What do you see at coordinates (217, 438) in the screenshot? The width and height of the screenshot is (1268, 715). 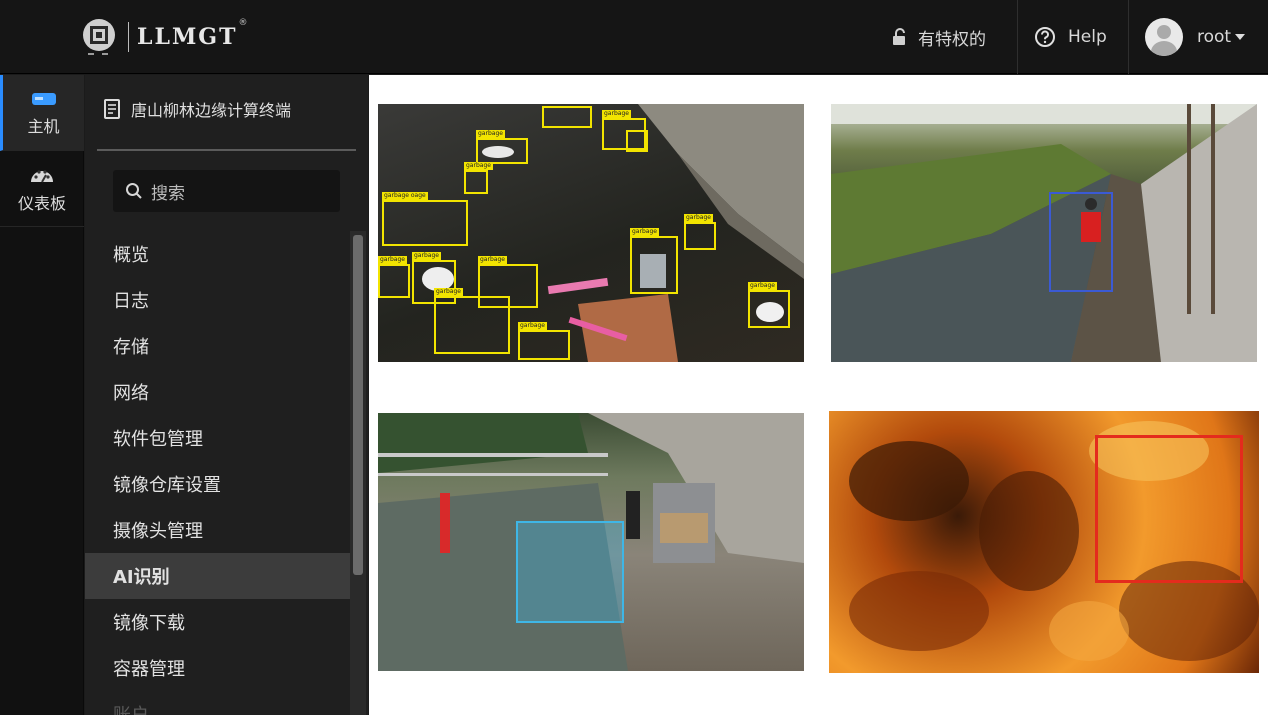 I see `sidebar-item-packages: 软件包管理` at bounding box center [217, 438].